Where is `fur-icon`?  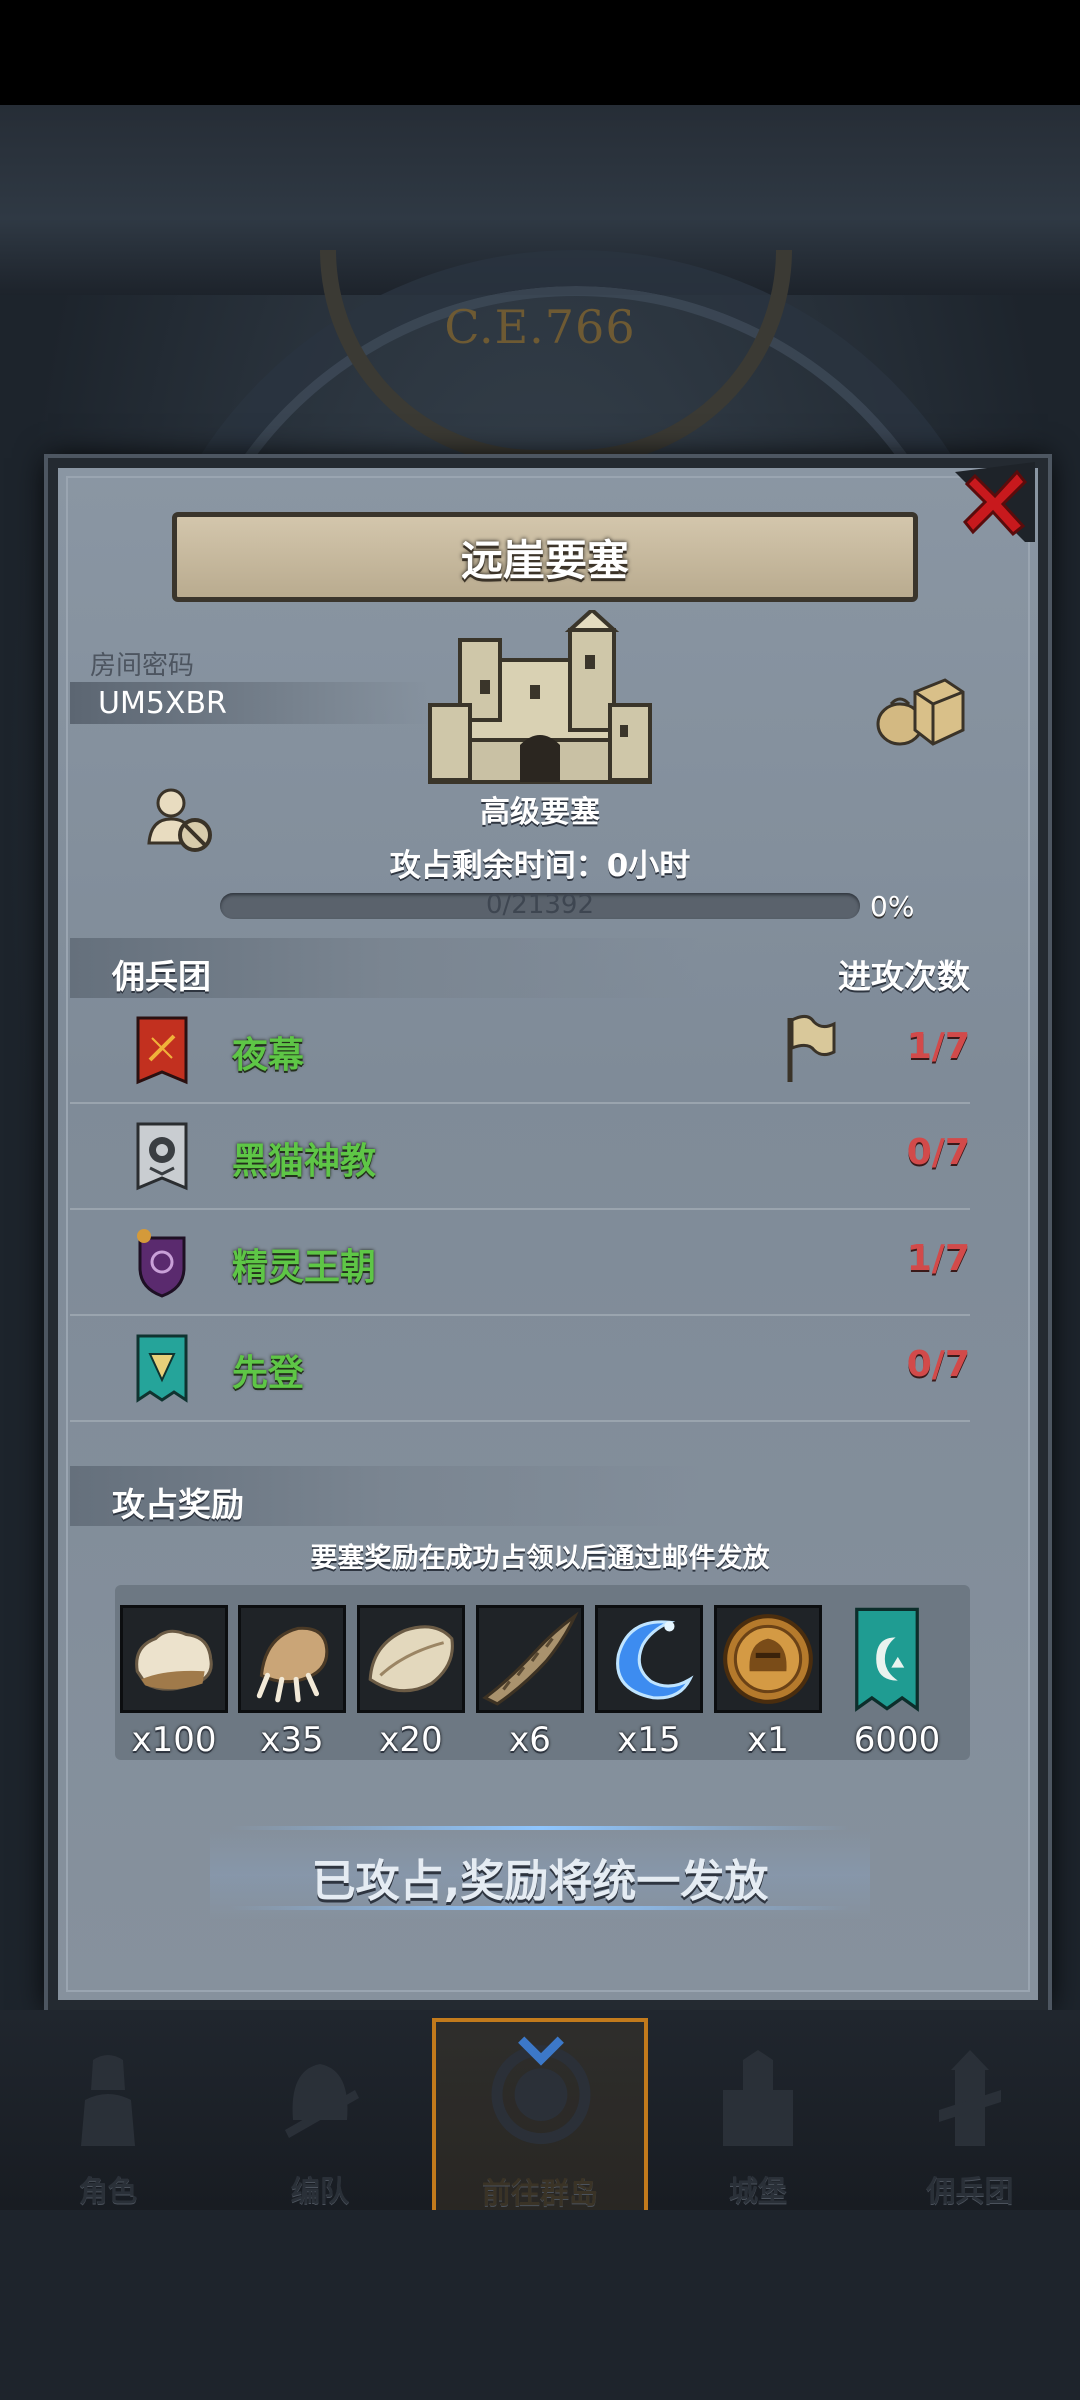 fur-icon is located at coordinates (174, 1660).